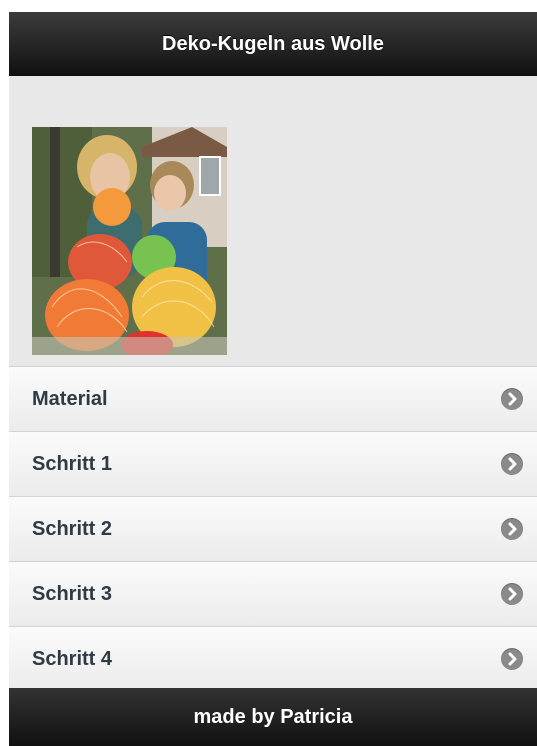  What do you see at coordinates (273, 593) in the screenshot?
I see `list-item-schritt-3: Schritt 3` at bounding box center [273, 593].